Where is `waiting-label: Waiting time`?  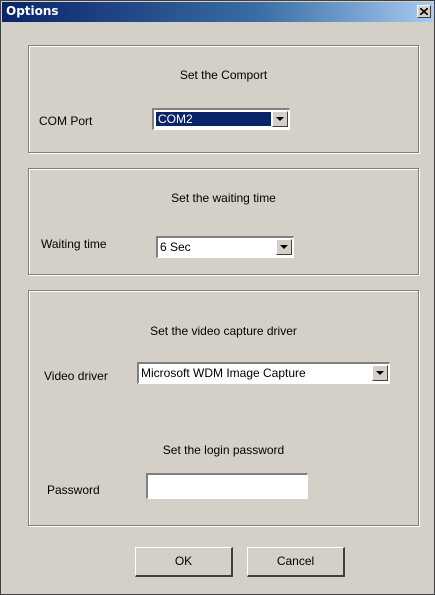 waiting-label: Waiting time is located at coordinates (74, 244).